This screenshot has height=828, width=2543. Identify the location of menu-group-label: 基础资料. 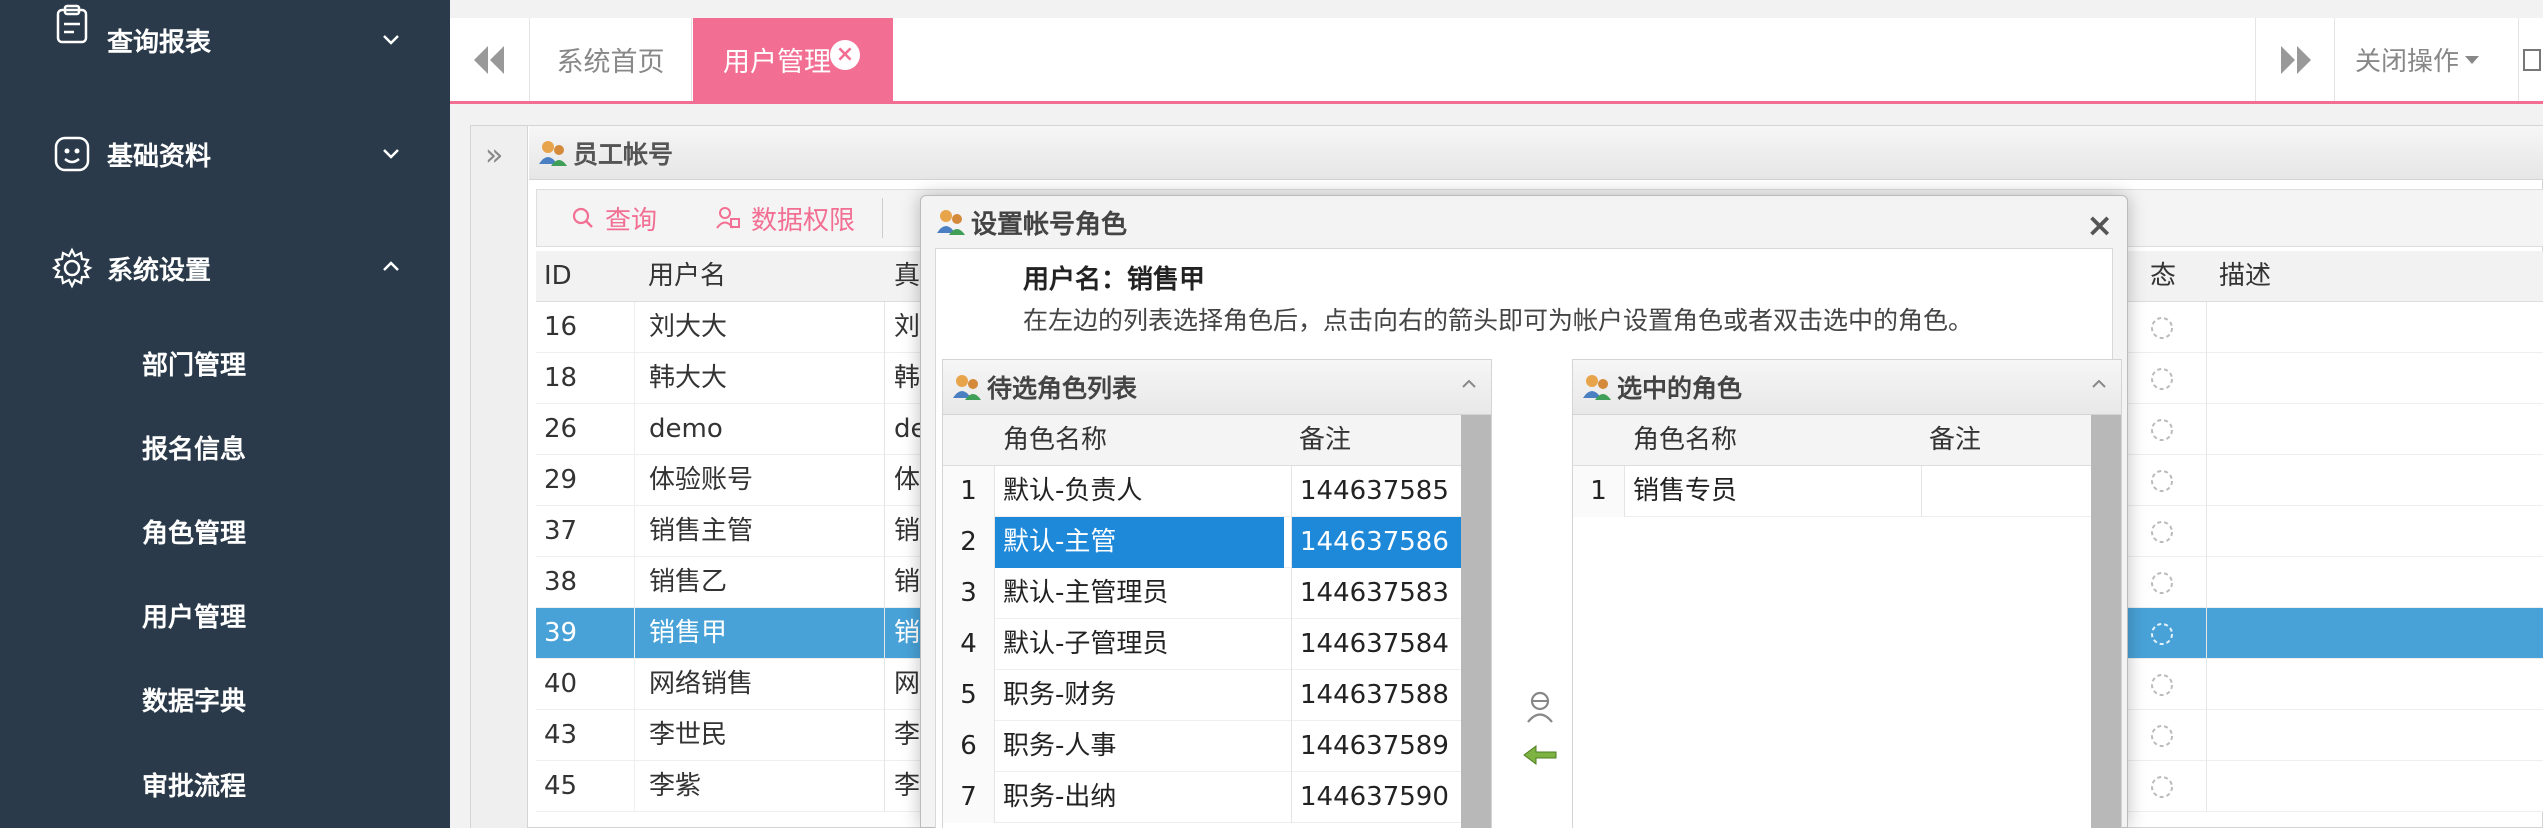
(159, 157).